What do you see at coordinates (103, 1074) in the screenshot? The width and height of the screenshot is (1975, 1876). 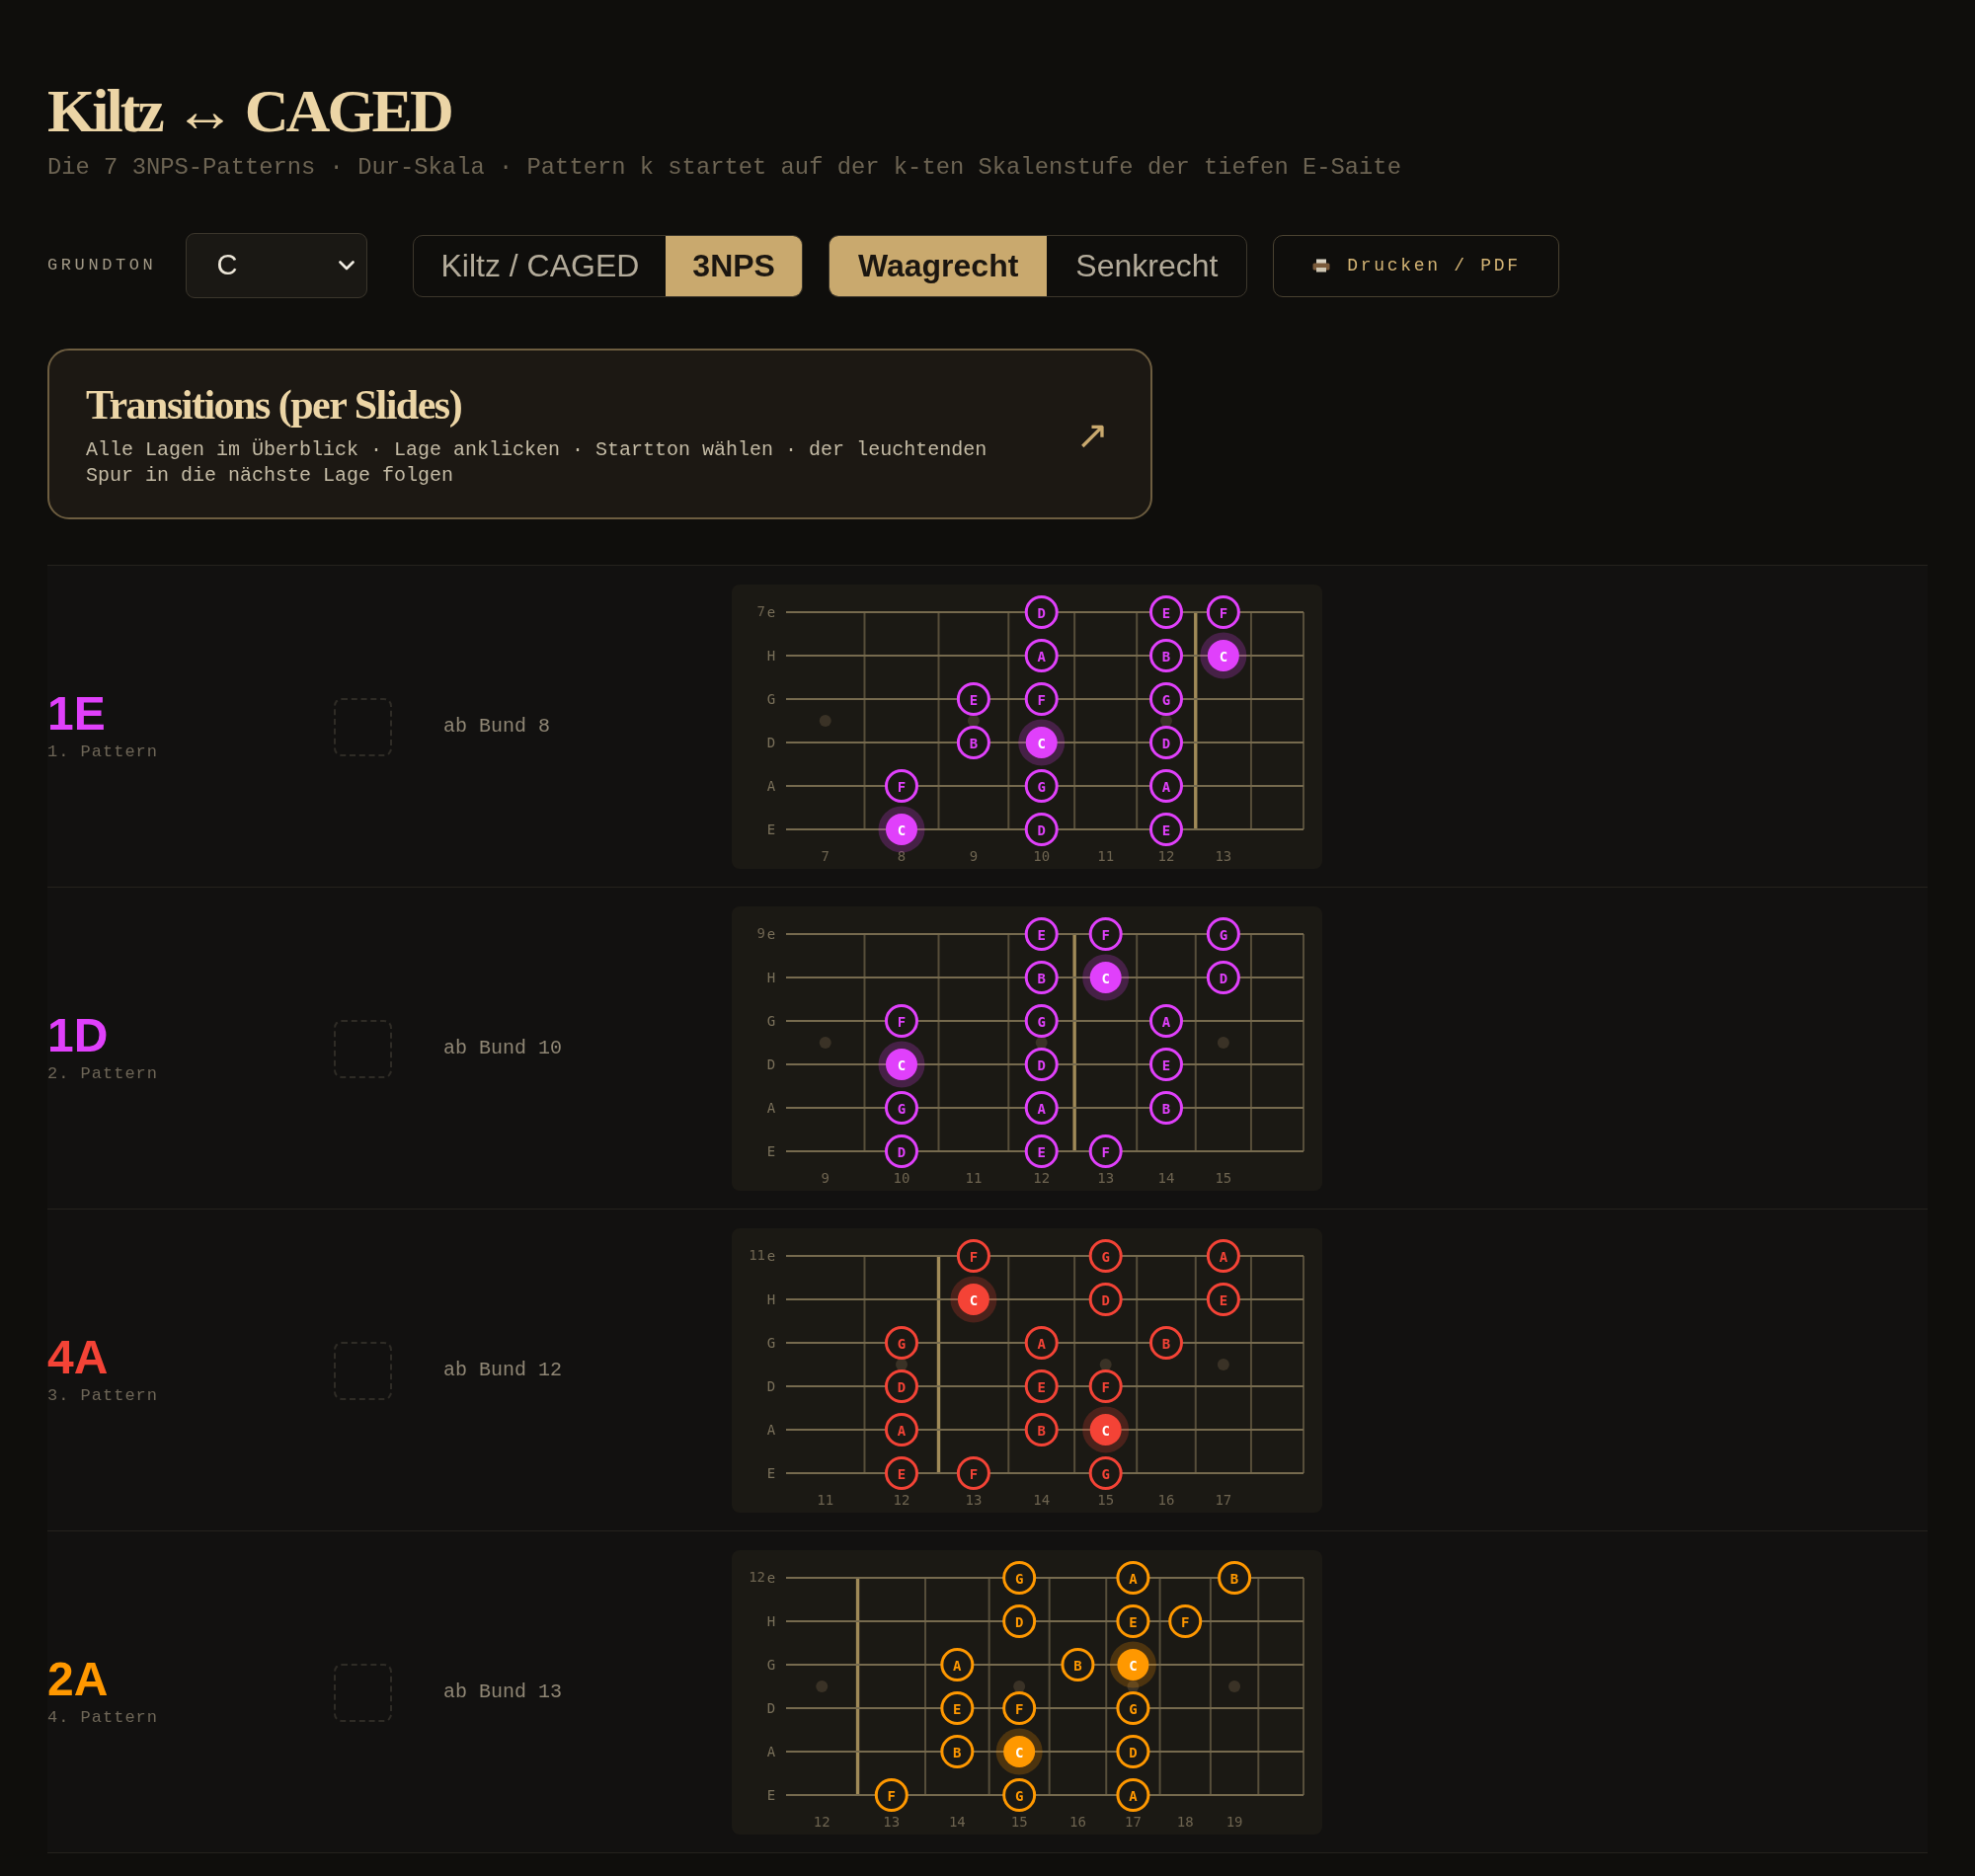 I see `pattern-number: 2. Pattern` at bounding box center [103, 1074].